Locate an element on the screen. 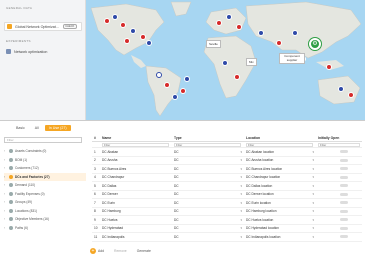 This screenshot has height=260, width=365. table-list-item: › Paths (6) is located at coordinates (45, 228).